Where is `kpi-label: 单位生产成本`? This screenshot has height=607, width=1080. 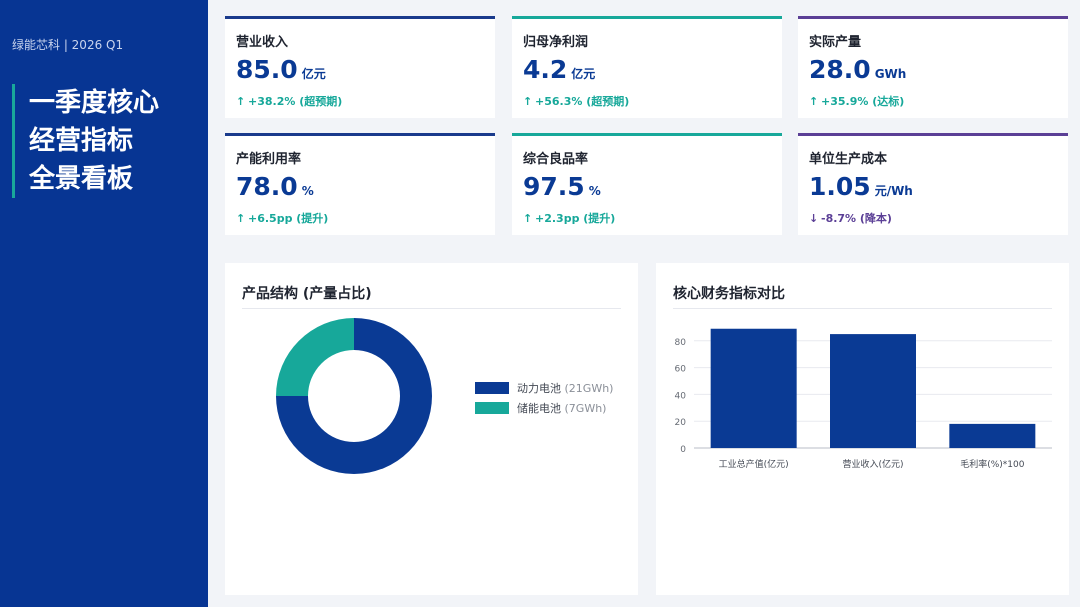 kpi-label: 单位生产成本 is located at coordinates (848, 159).